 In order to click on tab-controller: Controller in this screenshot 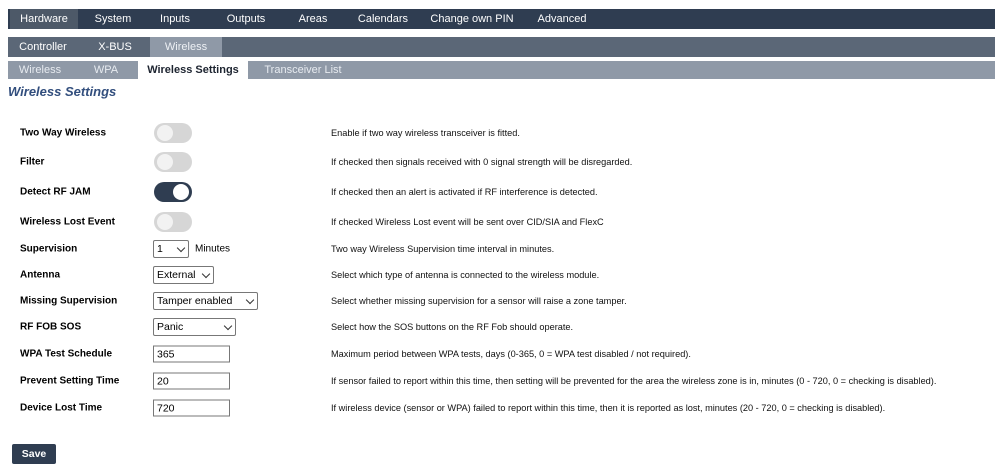, I will do `click(43, 47)`.